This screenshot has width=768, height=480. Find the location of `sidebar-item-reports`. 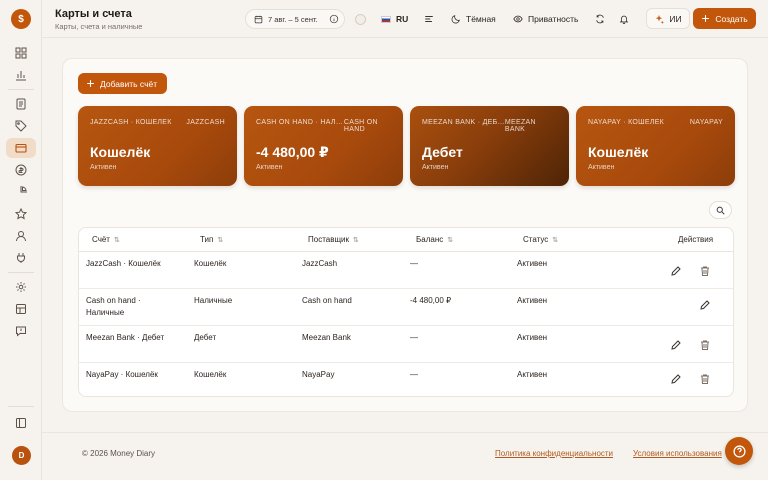

sidebar-item-reports is located at coordinates (21, 192).